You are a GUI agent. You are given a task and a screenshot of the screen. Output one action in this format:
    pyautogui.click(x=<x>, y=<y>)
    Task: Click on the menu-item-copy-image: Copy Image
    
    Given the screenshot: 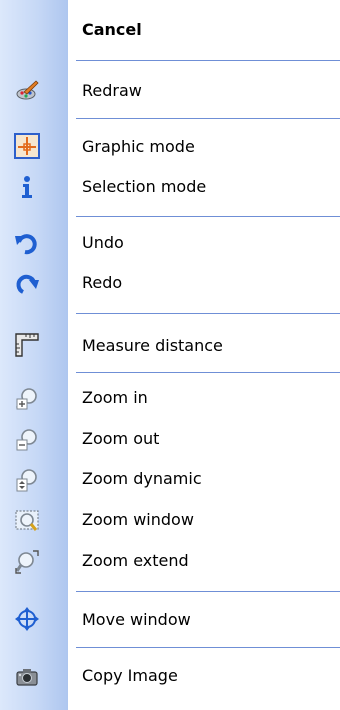 What is the action you would take?
    pyautogui.click(x=170, y=676)
    